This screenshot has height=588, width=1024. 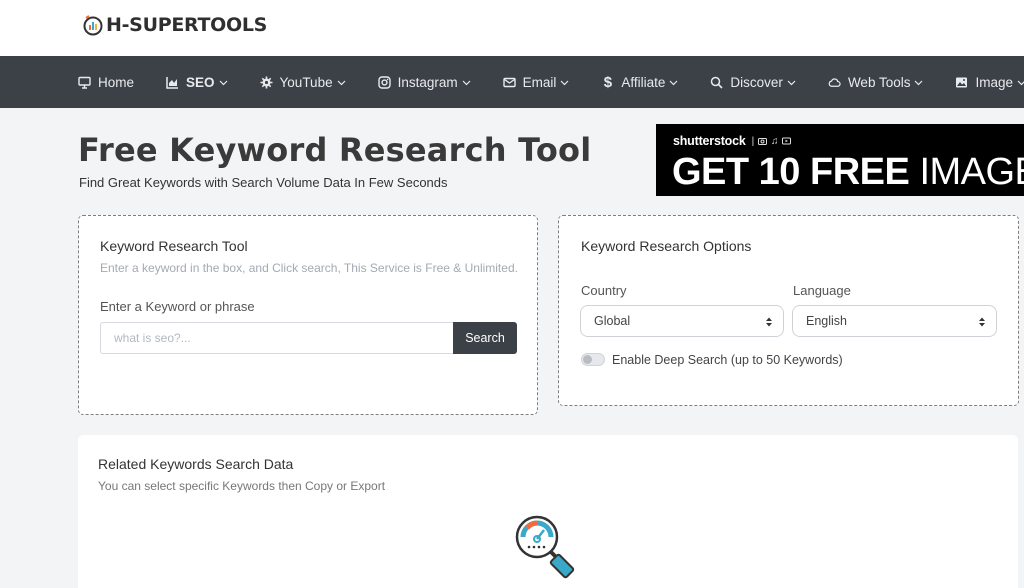 I want to click on nav-item-youtube: YouTube, so click(x=303, y=82).